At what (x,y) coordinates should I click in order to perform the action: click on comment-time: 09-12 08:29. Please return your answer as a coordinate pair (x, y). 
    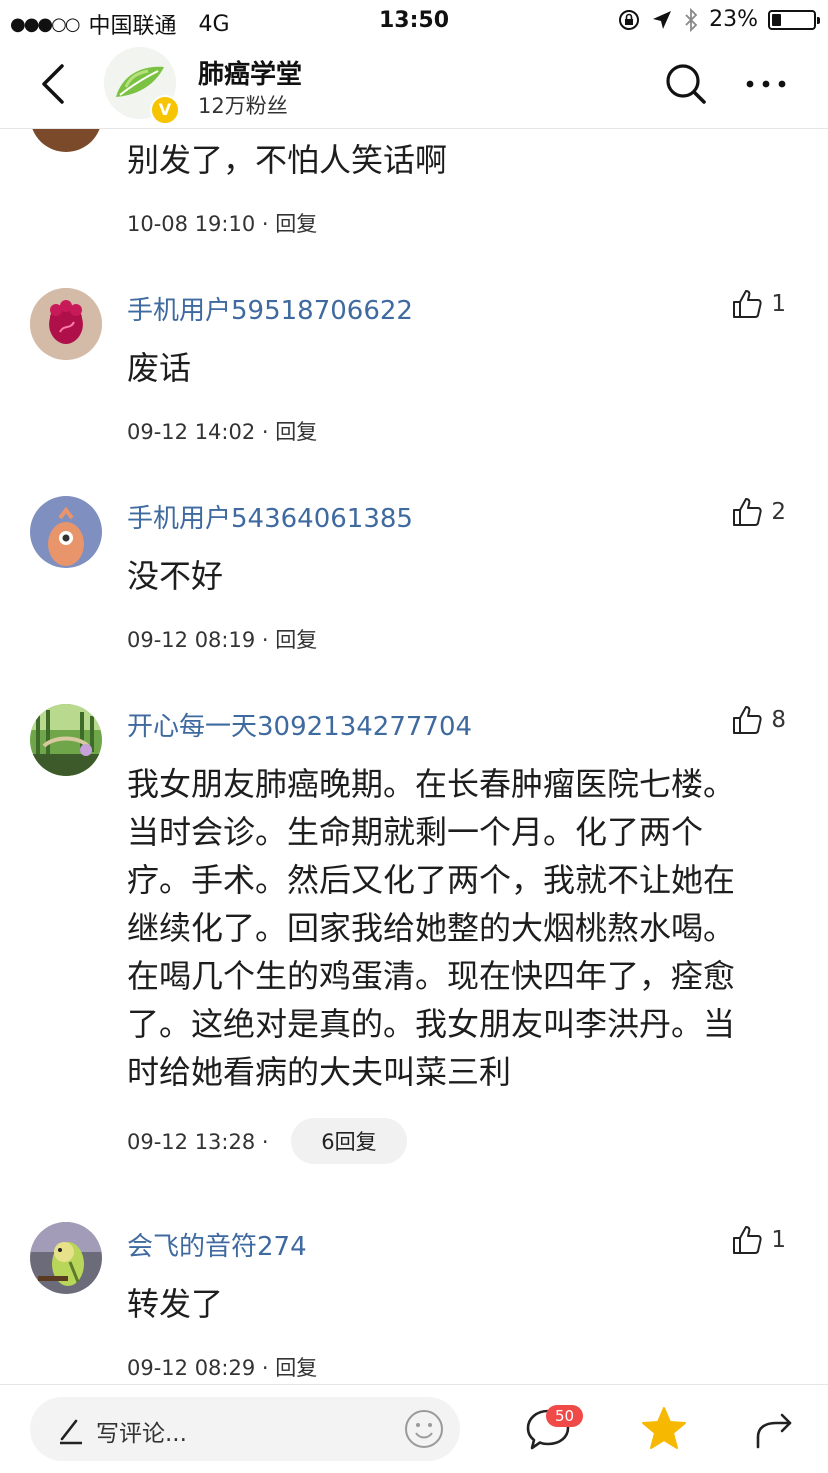
    Looking at the image, I should click on (191, 1368).